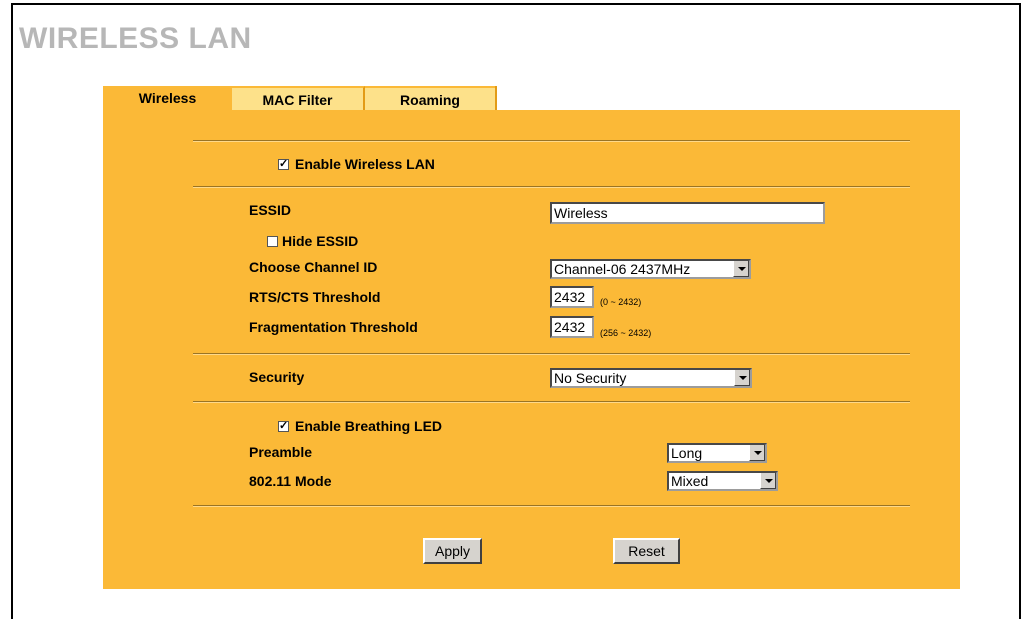 Image resolution: width=1028 pixels, height=619 pixels. I want to click on rts-input: 2432, so click(572, 297).